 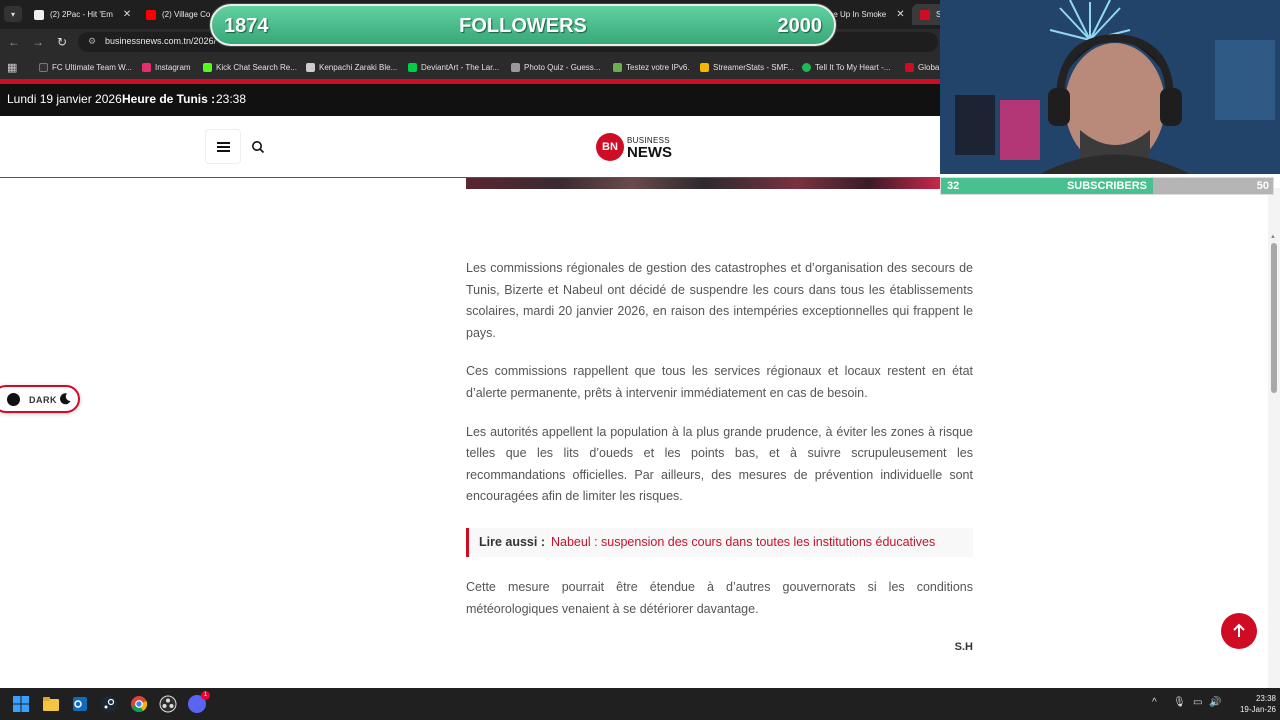 What do you see at coordinates (703, 183) in the screenshot?
I see `article-hero-image` at bounding box center [703, 183].